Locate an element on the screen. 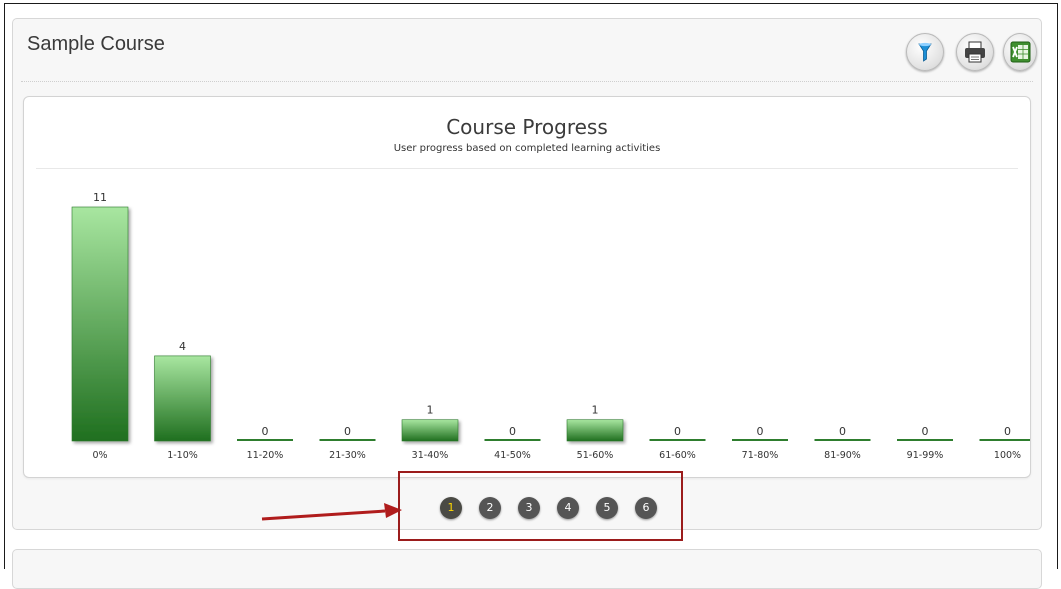 The width and height of the screenshot is (1061, 589). pagination-highlight-box is located at coordinates (540, 506).